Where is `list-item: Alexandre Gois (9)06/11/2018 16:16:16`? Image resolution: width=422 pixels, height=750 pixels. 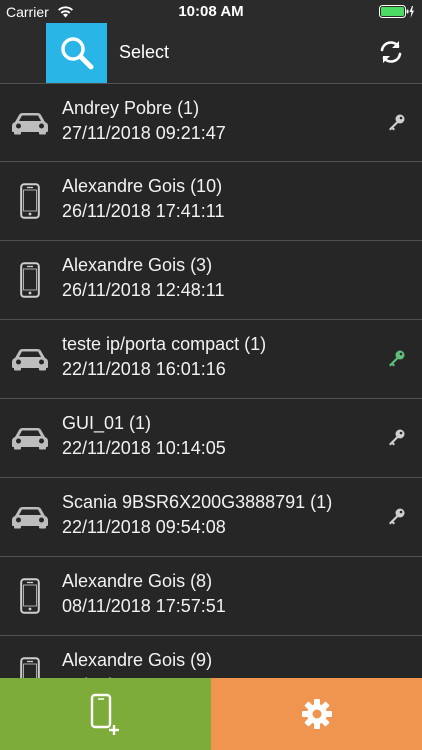
list-item: Alexandre Gois (9)06/11/2018 16:16:16 is located at coordinates (211, 657).